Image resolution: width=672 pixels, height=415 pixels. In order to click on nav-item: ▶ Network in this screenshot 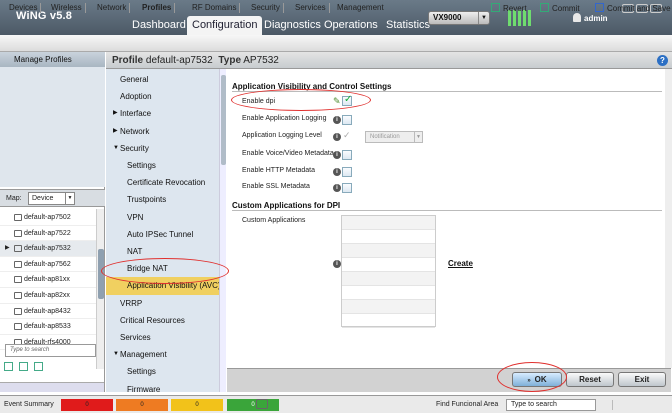, I will do `click(166, 131)`.